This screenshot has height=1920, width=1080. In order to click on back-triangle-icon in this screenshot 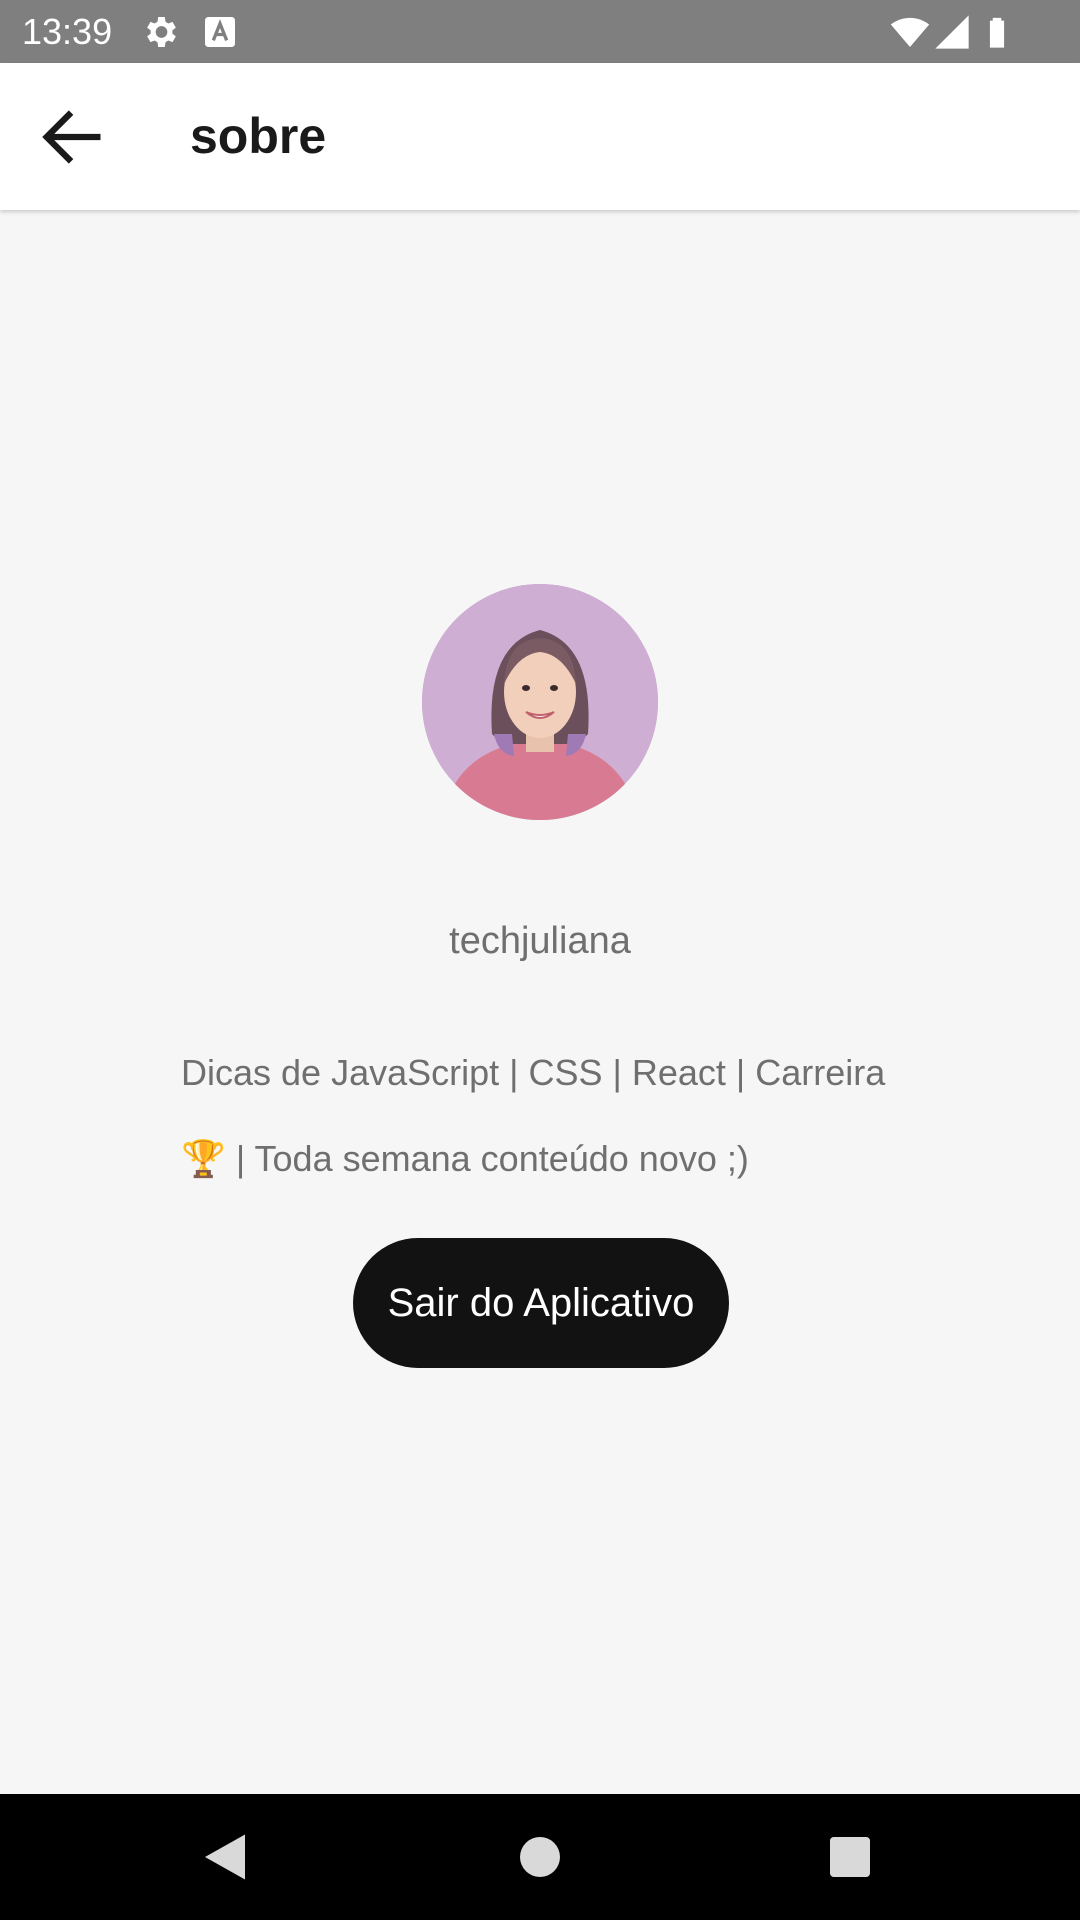, I will do `click(225, 1857)`.